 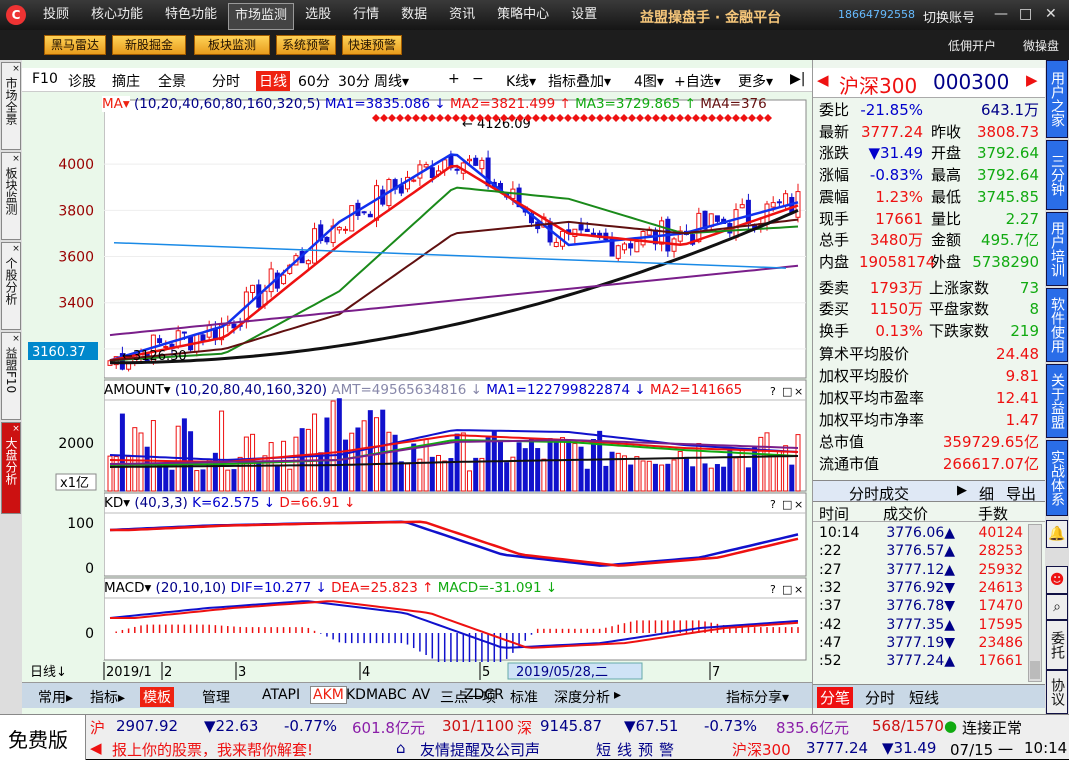 What do you see at coordinates (1057, 692) in the screenshot?
I see `tab-agreement: 协议` at bounding box center [1057, 692].